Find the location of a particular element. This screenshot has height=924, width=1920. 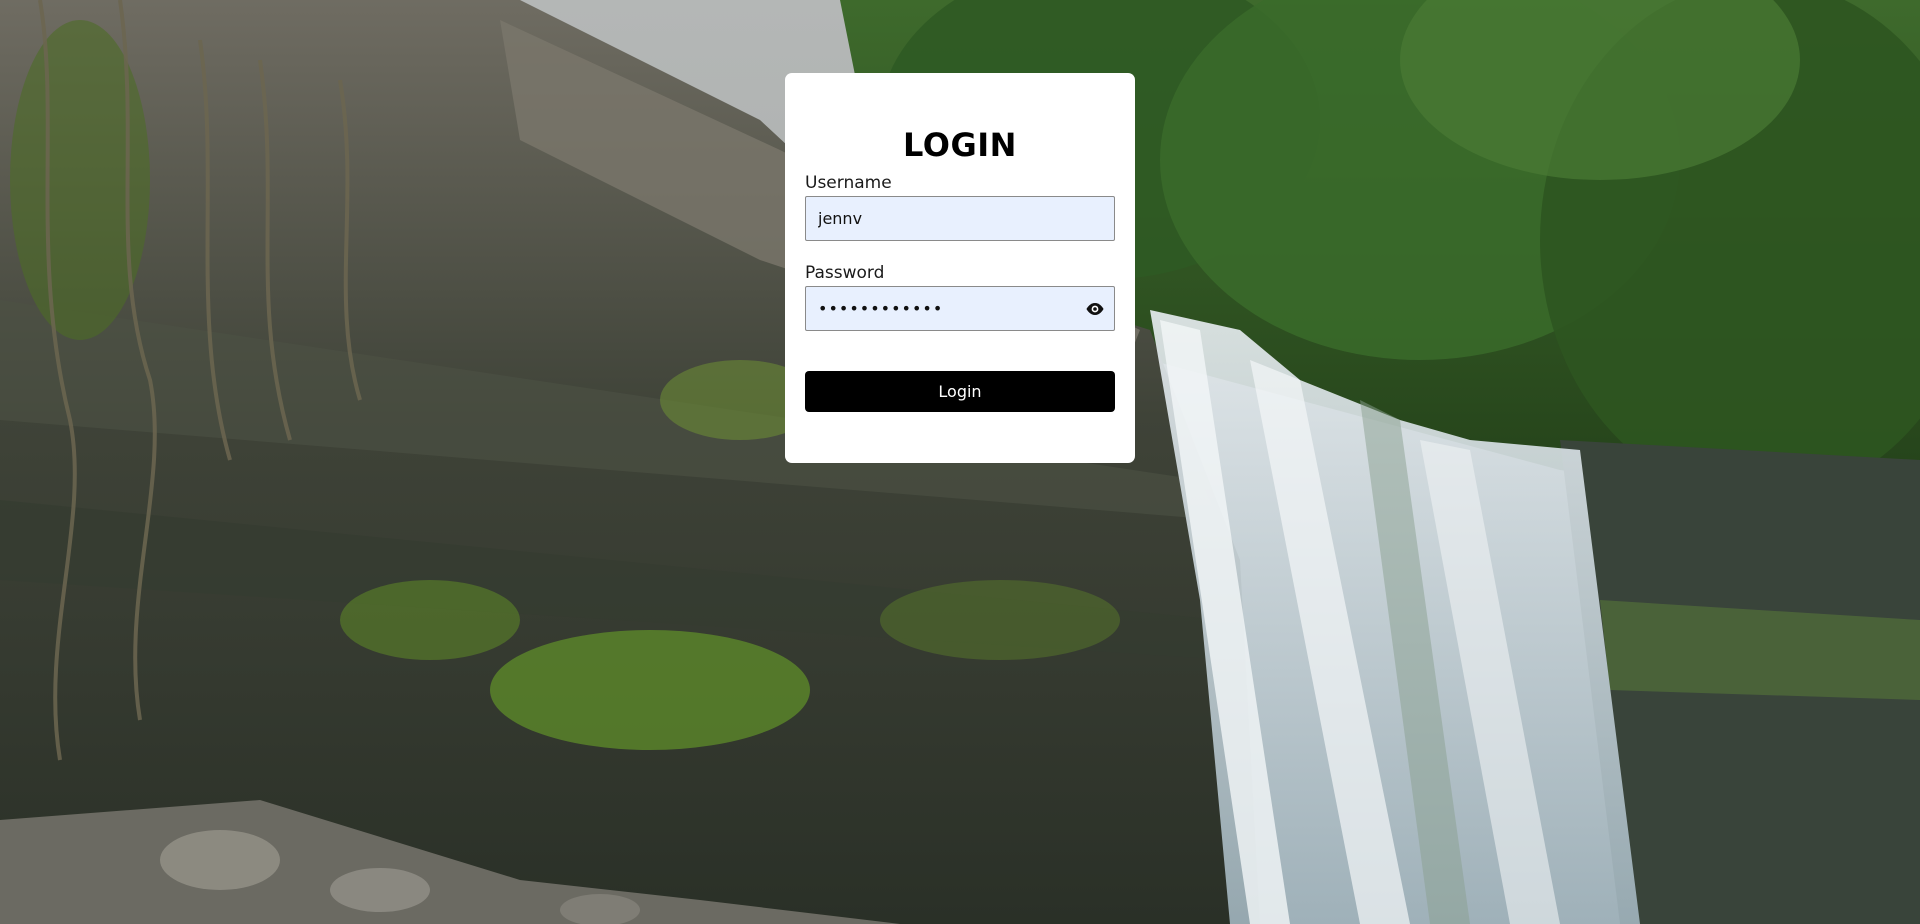

eye-icon is located at coordinates (1095, 309).